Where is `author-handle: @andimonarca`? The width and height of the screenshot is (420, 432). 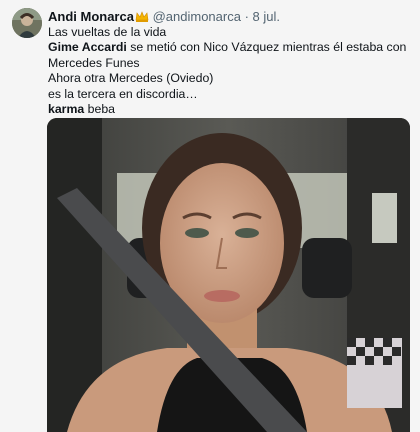
author-handle: @andimonarca is located at coordinates (197, 16).